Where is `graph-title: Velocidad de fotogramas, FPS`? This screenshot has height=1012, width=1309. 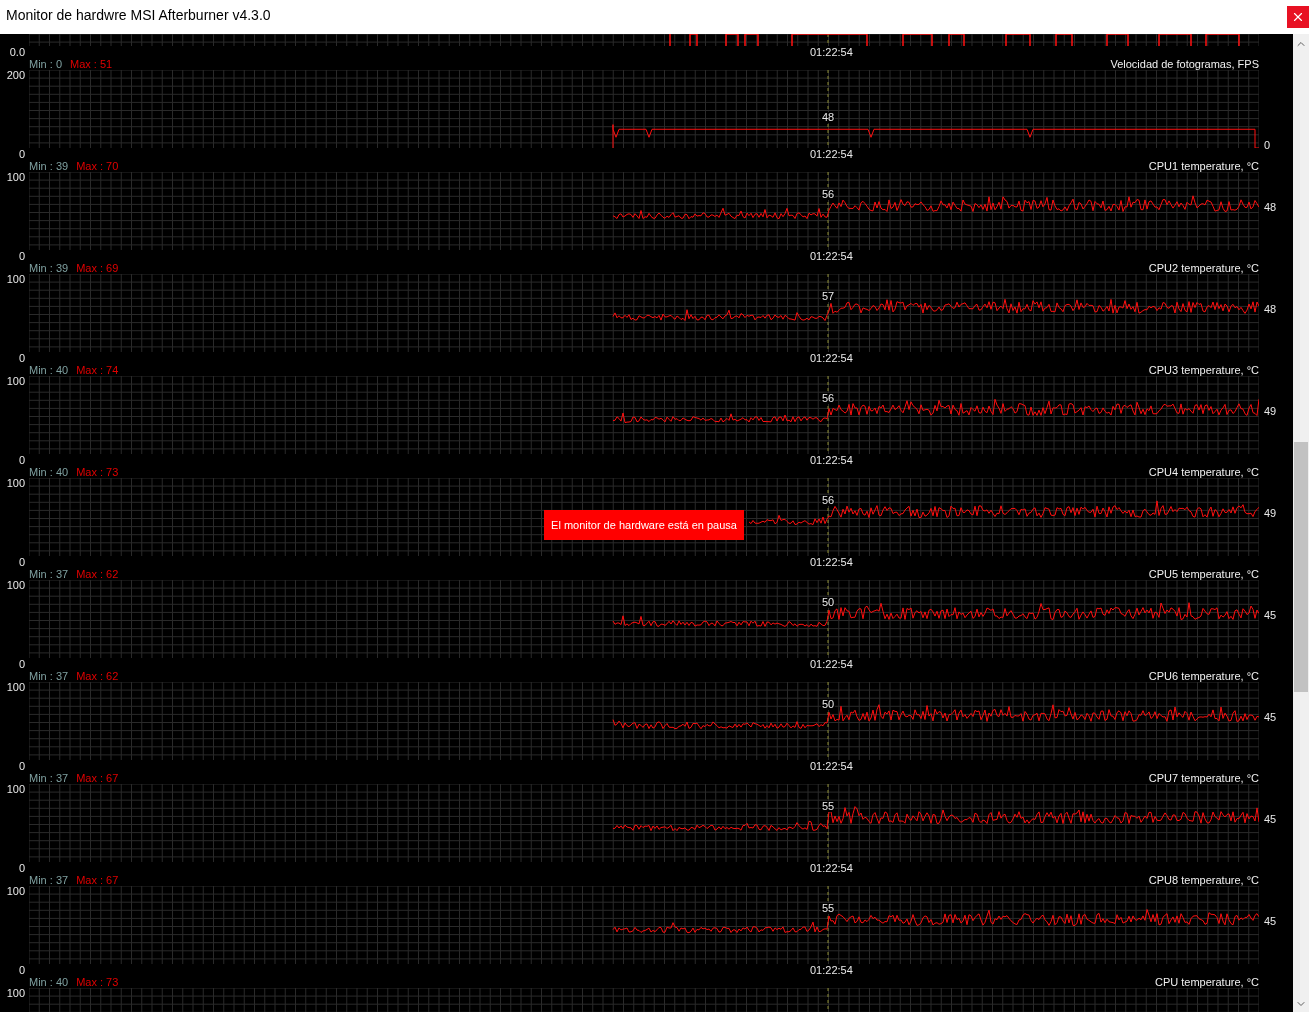 graph-title: Velocidad de fotogramas, FPS is located at coordinates (1184, 64).